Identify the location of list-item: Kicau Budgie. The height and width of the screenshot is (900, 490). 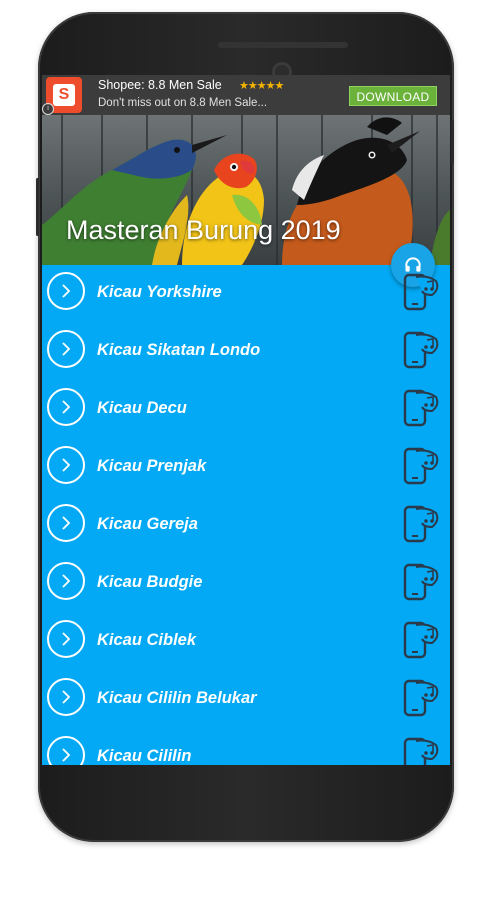
(246, 584).